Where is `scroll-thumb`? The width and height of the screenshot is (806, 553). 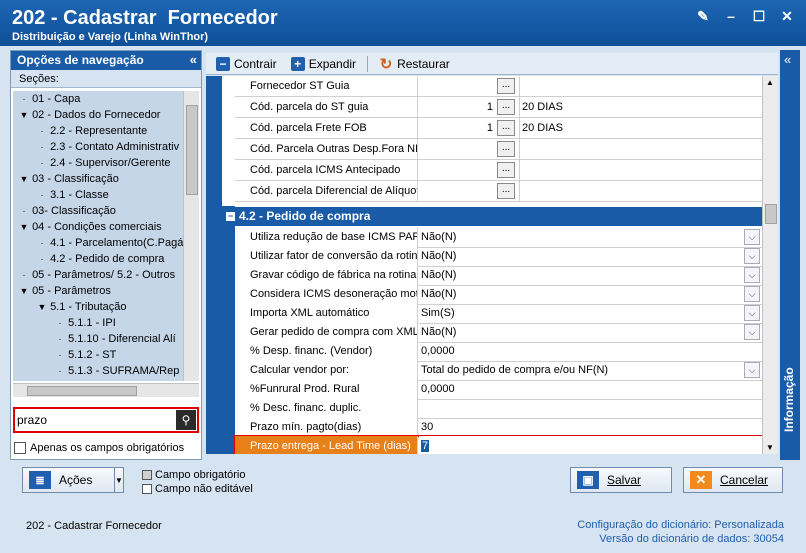 scroll-thumb is located at coordinates (771, 214).